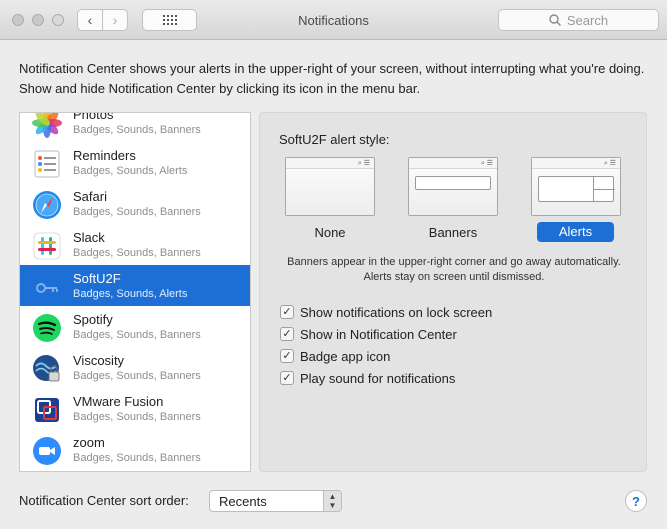 The width and height of the screenshot is (667, 529). I want to click on safari-icon, so click(47, 205).